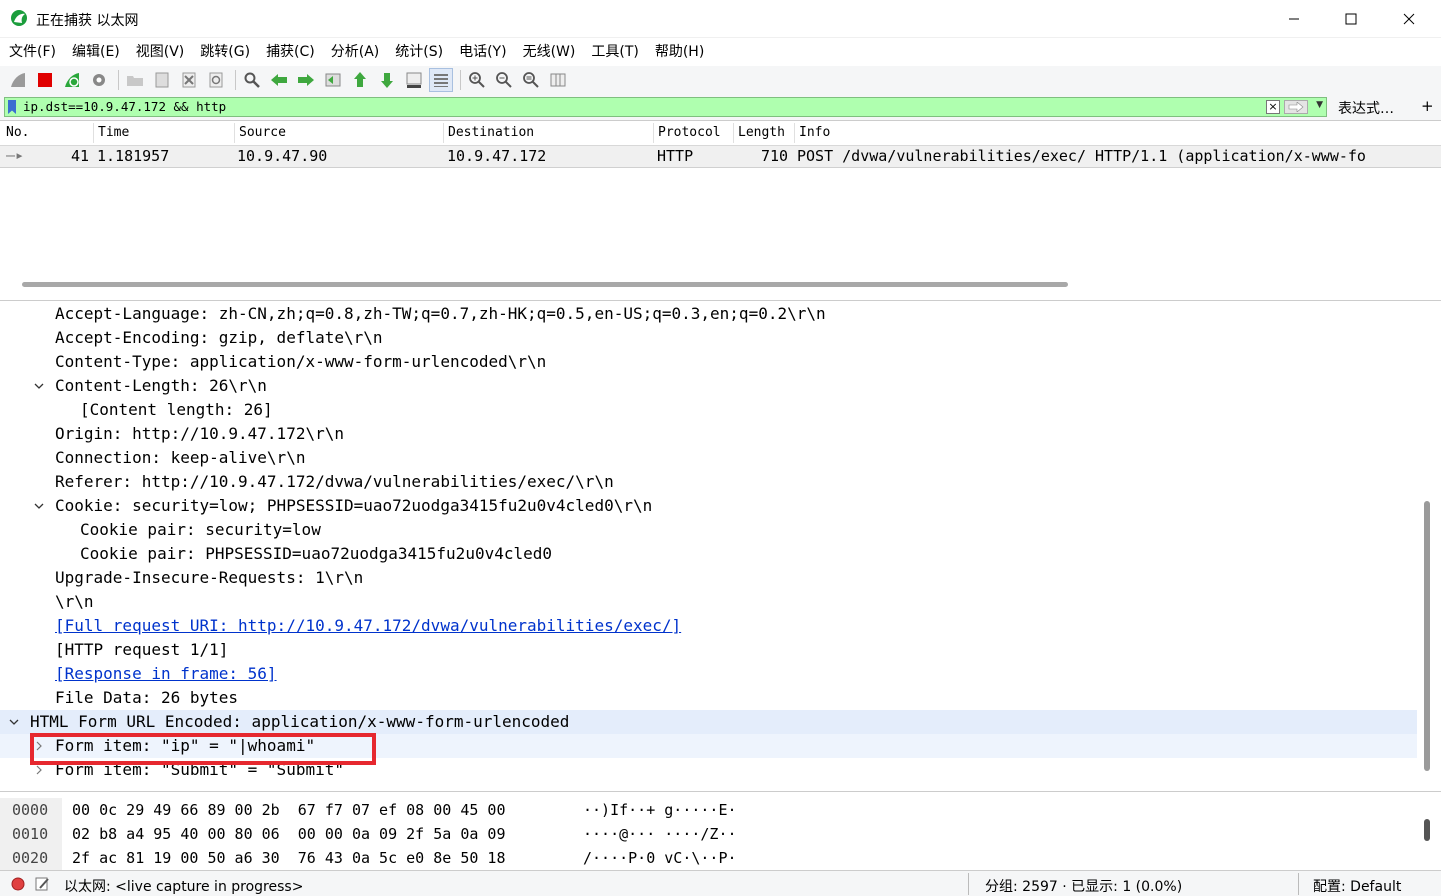 The width and height of the screenshot is (1441, 896). Describe the element at coordinates (225, 52) in the screenshot. I see `menu-go: 跳转(G)` at that location.